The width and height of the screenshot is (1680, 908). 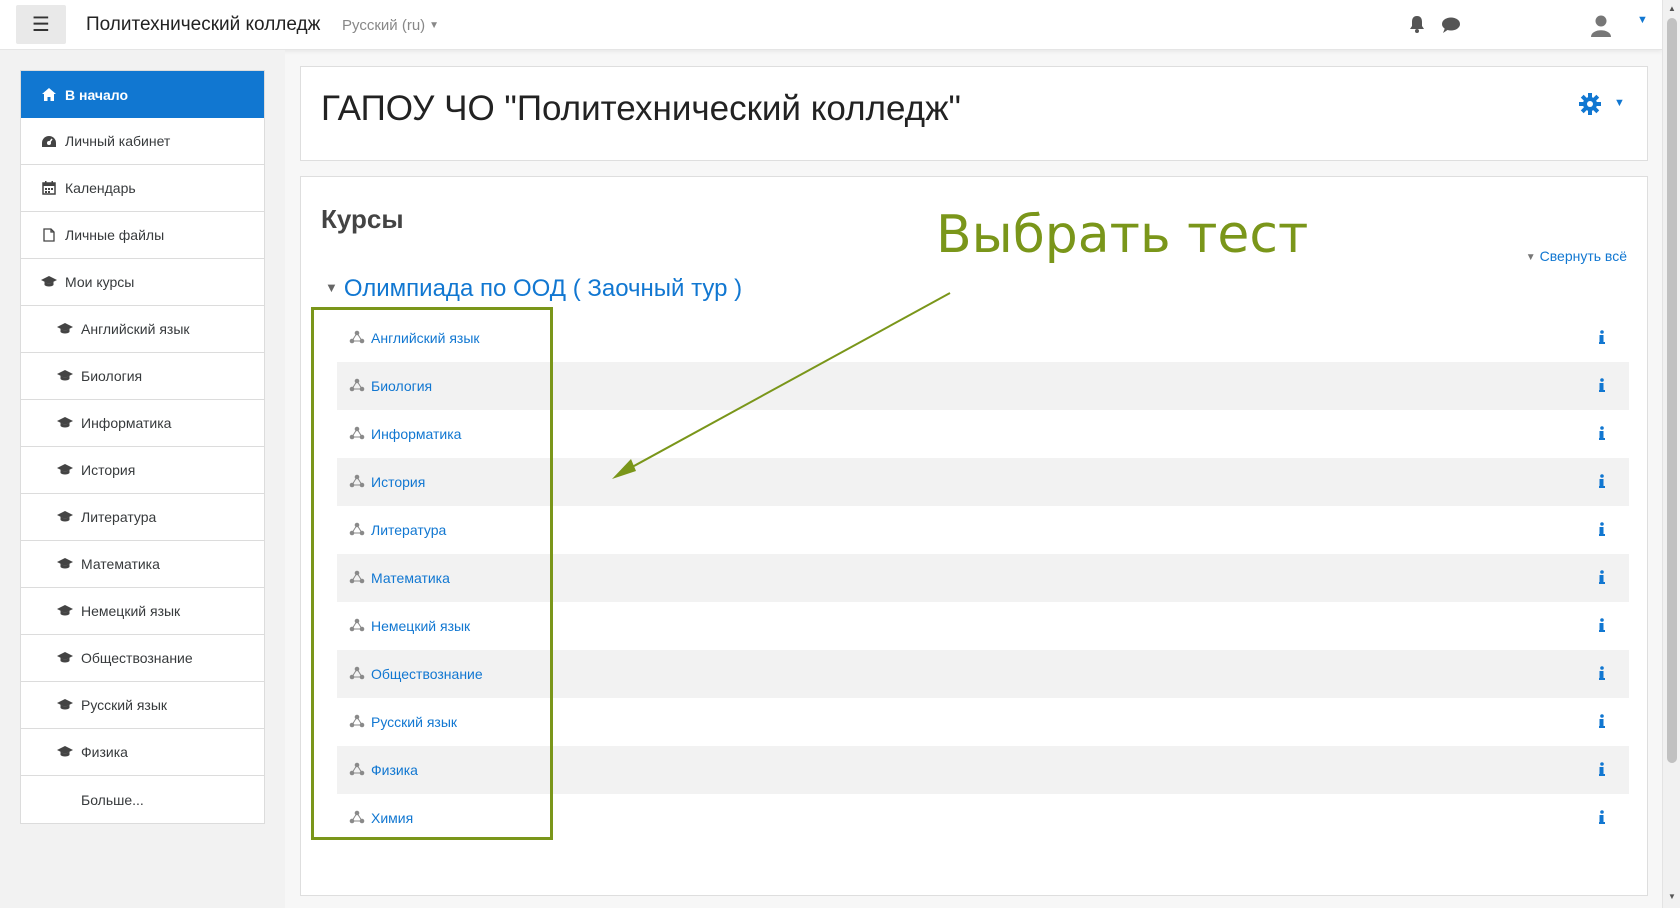 I want to click on hamburger-icon: ☰, so click(x=41, y=25).